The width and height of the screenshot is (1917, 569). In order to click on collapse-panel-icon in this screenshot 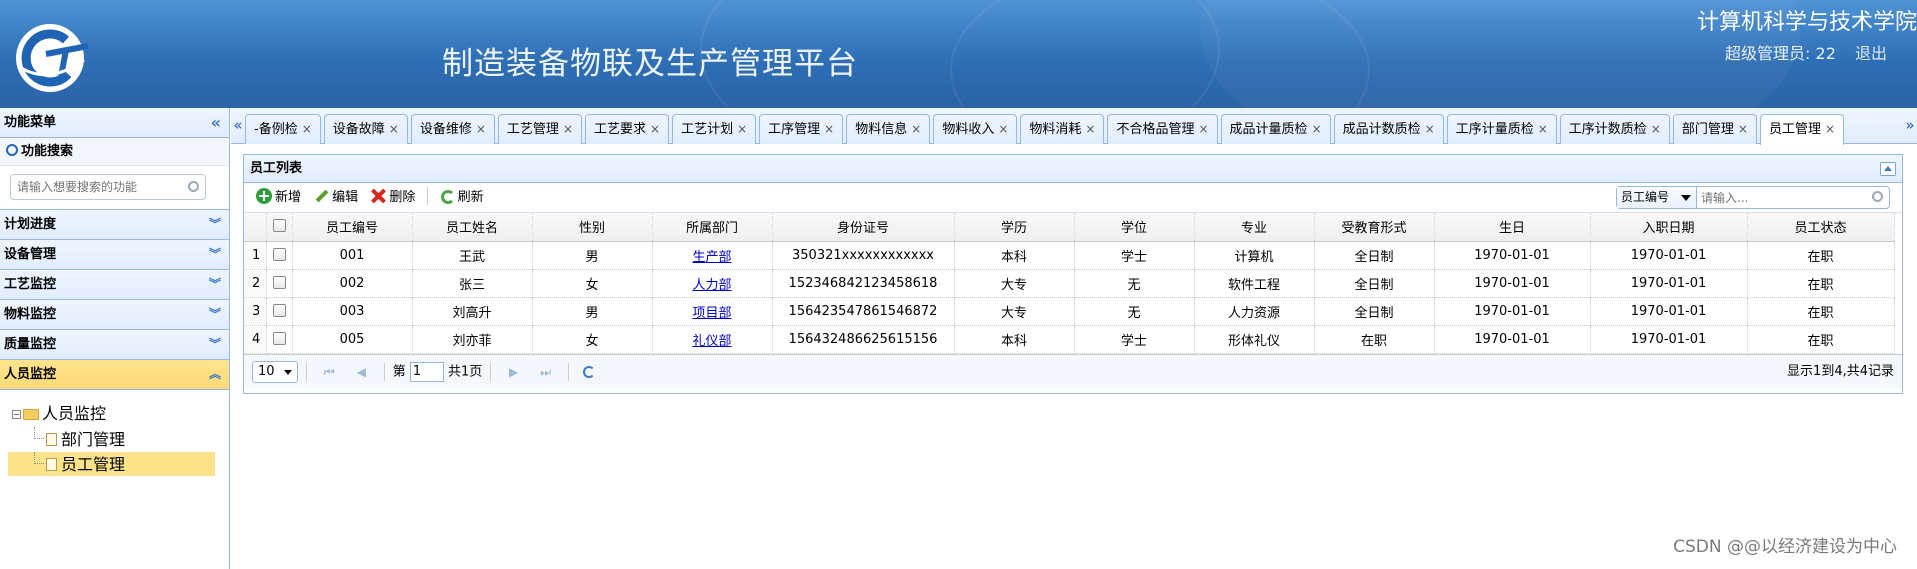, I will do `click(1888, 169)`.